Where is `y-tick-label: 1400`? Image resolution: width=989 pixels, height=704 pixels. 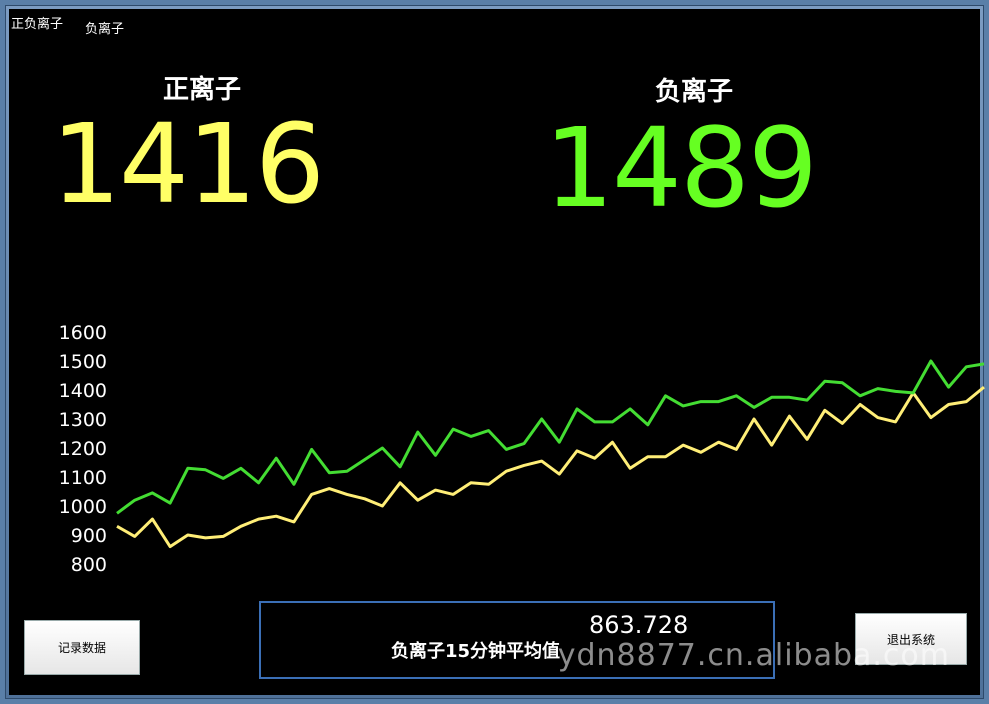
y-tick-label: 1400 is located at coordinates (83, 391).